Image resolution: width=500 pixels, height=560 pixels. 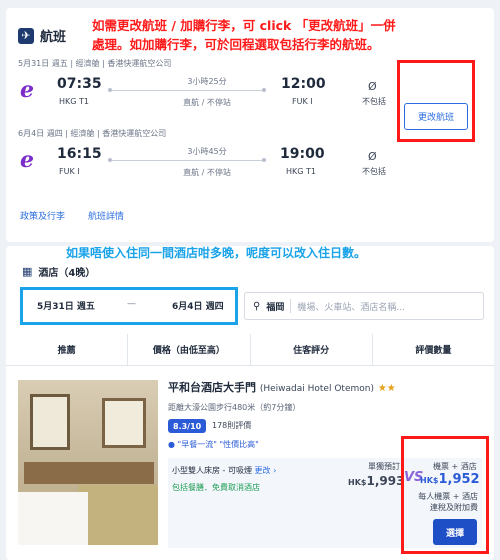 What do you see at coordinates (207, 102) in the screenshot?
I see `outbound-stops: 直航 / 不停站` at bounding box center [207, 102].